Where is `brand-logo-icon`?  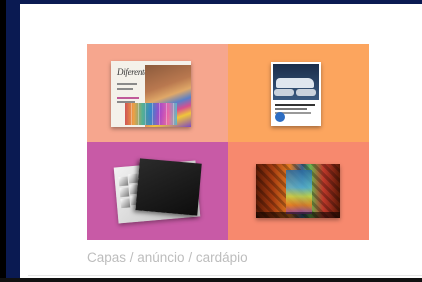 brand-logo-icon is located at coordinates (280, 117).